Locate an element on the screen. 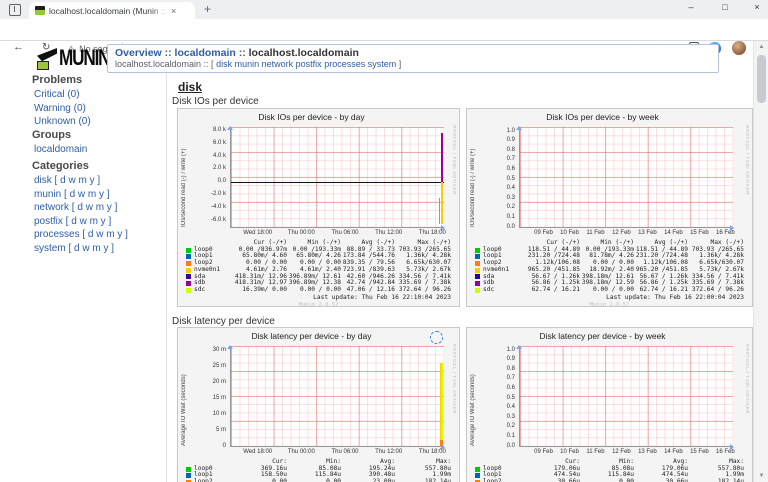  y-tick-label: 0.7 is located at coordinates (510, 378).